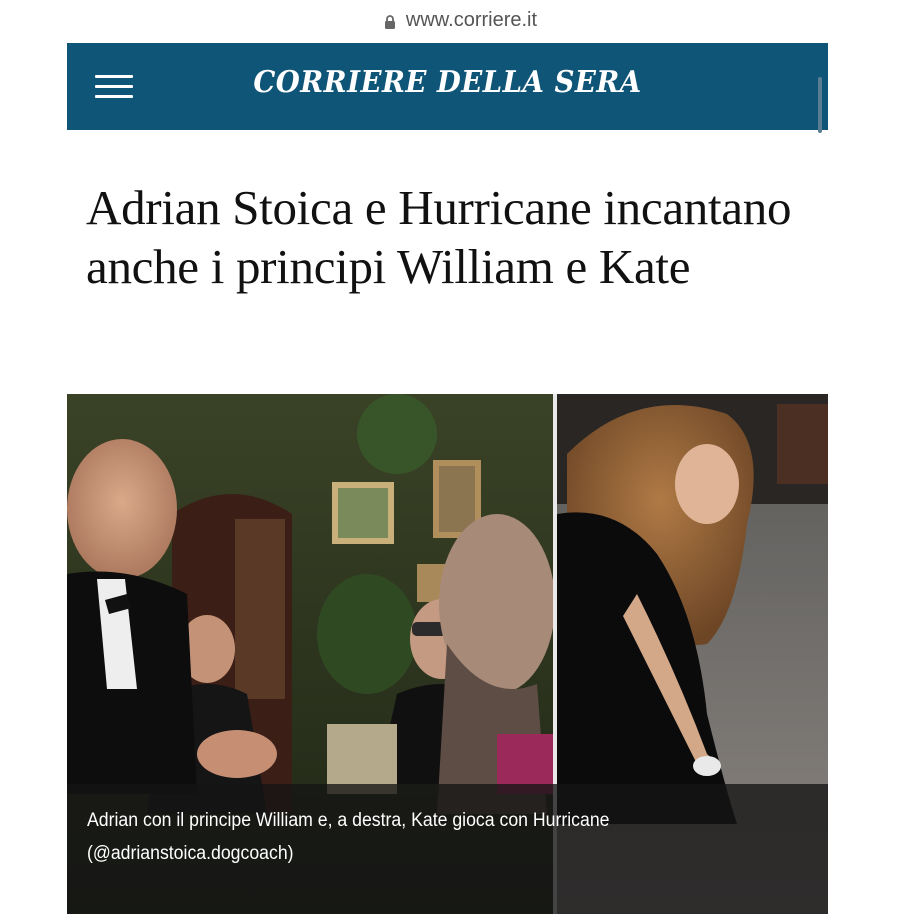 The image size is (921, 921). What do you see at coordinates (389, 22) in the screenshot?
I see `lock-icon` at bounding box center [389, 22].